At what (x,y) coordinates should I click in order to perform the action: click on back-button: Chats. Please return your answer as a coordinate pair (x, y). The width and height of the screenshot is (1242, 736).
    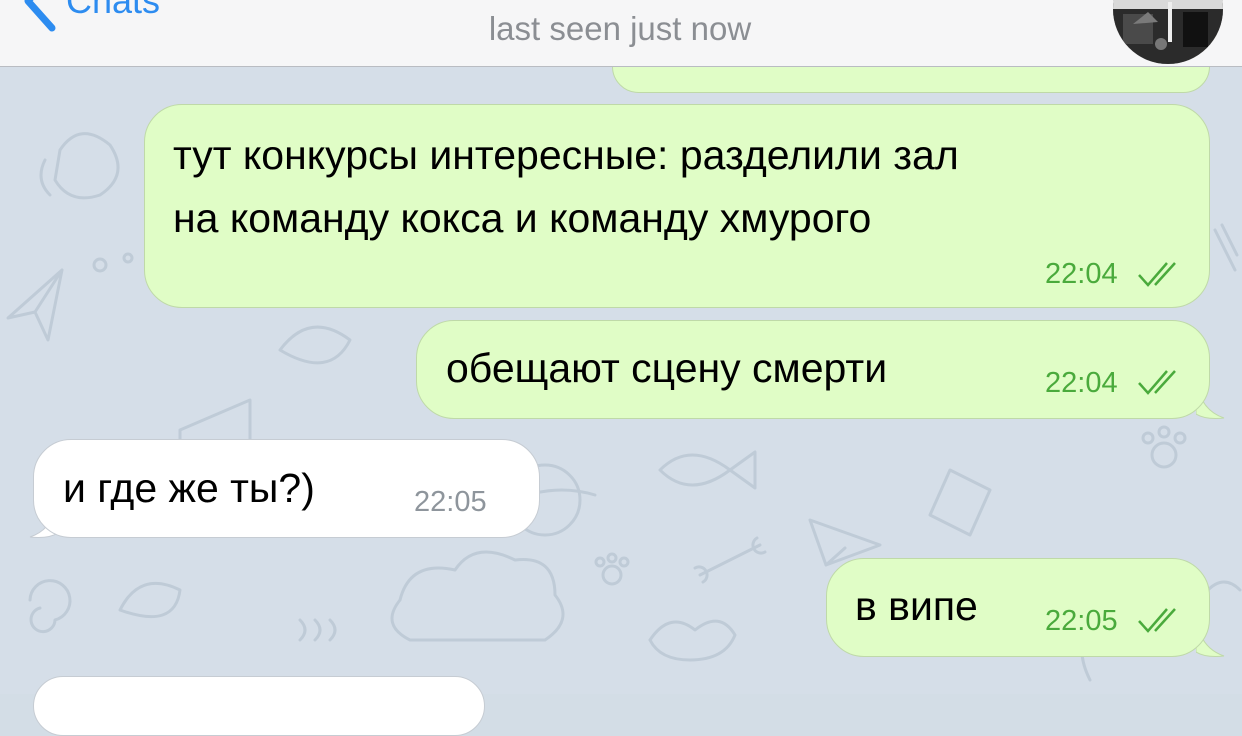
    Looking at the image, I should click on (89, 16).